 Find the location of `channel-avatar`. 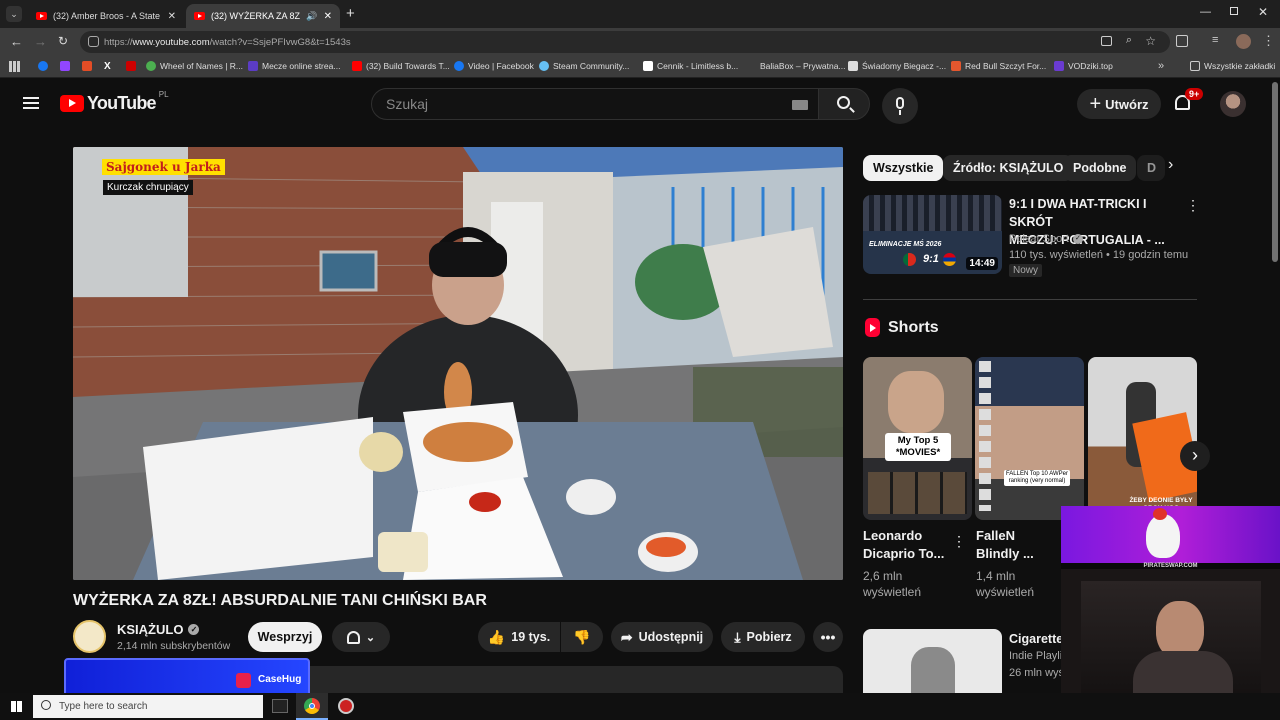

channel-avatar is located at coordinates (89, 636).